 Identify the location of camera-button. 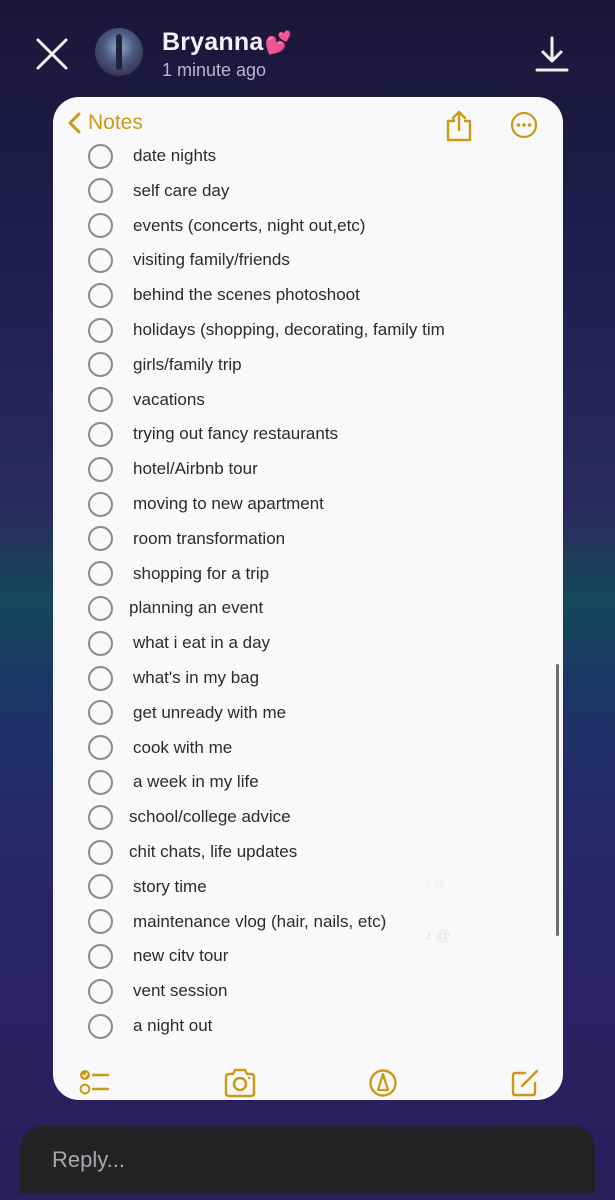
(239, 1083).